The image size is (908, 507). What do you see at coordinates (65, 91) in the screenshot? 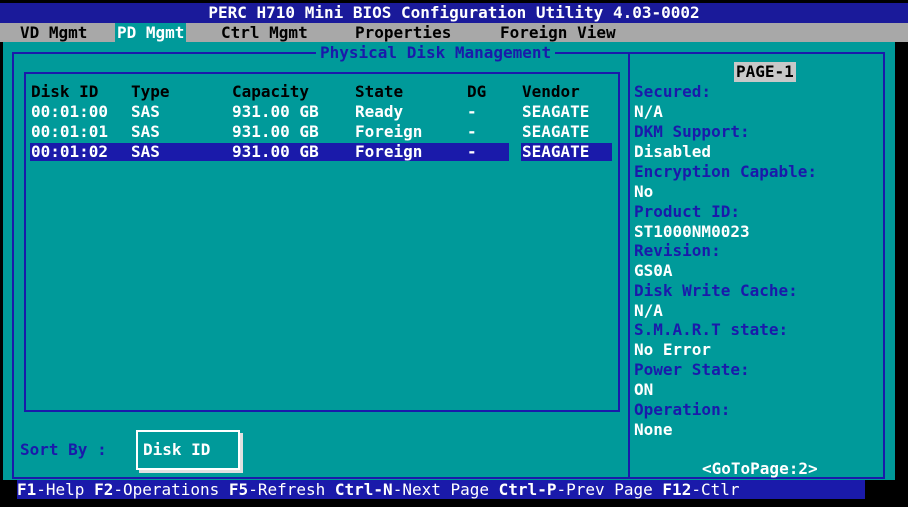
I see `column-header-disk-id: Disk ID` at bounding box center [65, 91].